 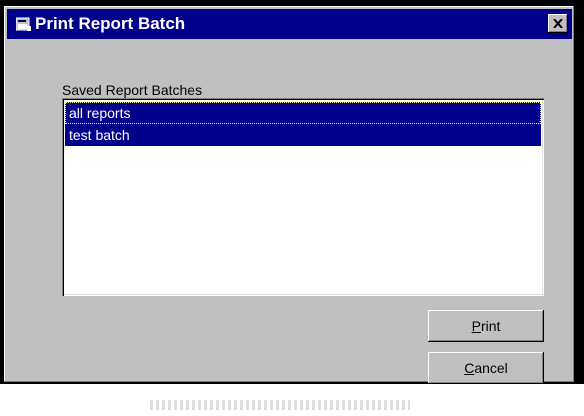 I want to click on print-button-mnemonic: P, so click(x=476, y=326).